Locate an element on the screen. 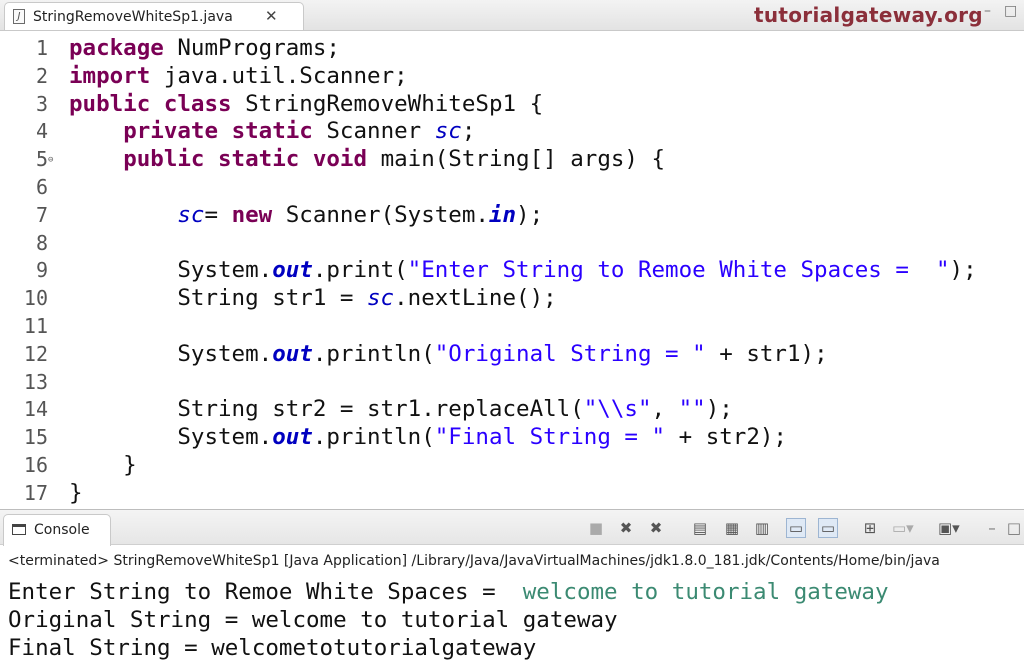  line-number: 10 is located at coordinates (35, 298).